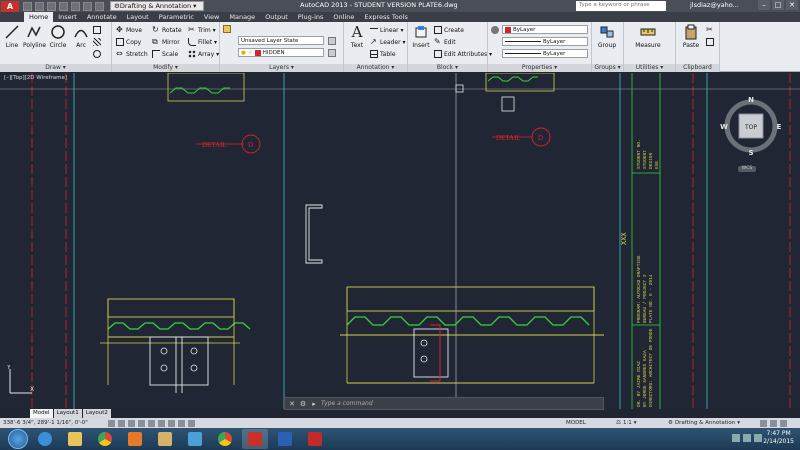 The width and height of the screenshot is (800, 450). I want to click on internet-explorer-app, so click(45, 439).